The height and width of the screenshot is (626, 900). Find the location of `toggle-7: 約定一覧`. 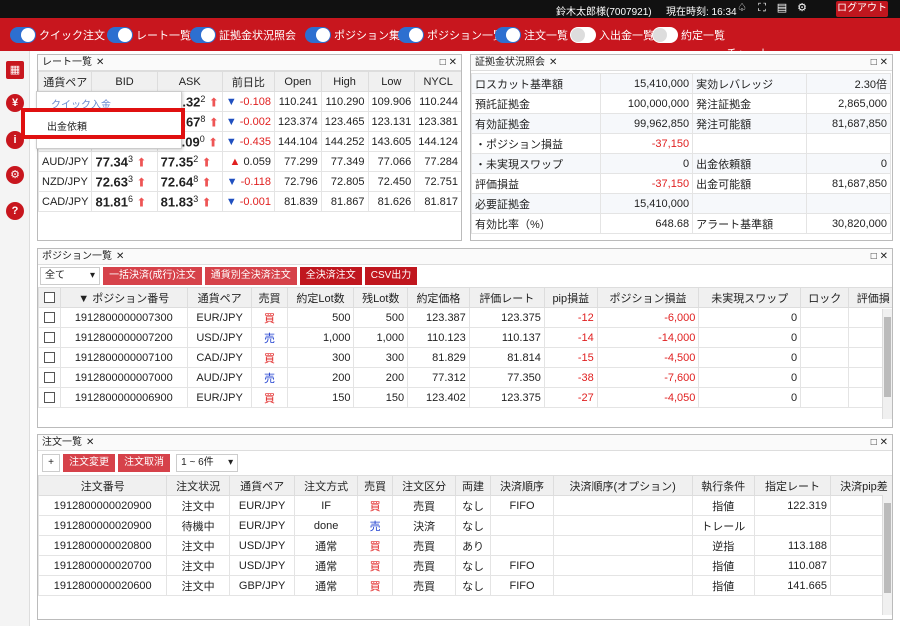

toggle-7: 約定一覧 is located at coordinates (688, 35).